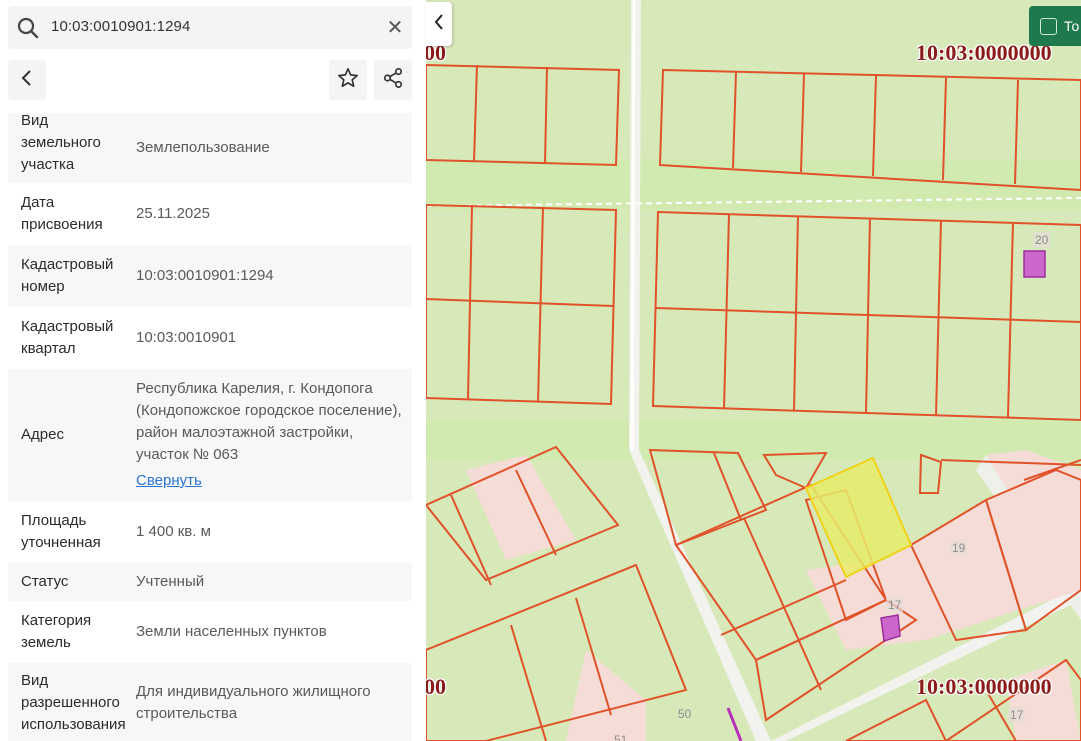 This screenshot has width=1081, height=741. I want to click on favorite-button, so click(348, 80).